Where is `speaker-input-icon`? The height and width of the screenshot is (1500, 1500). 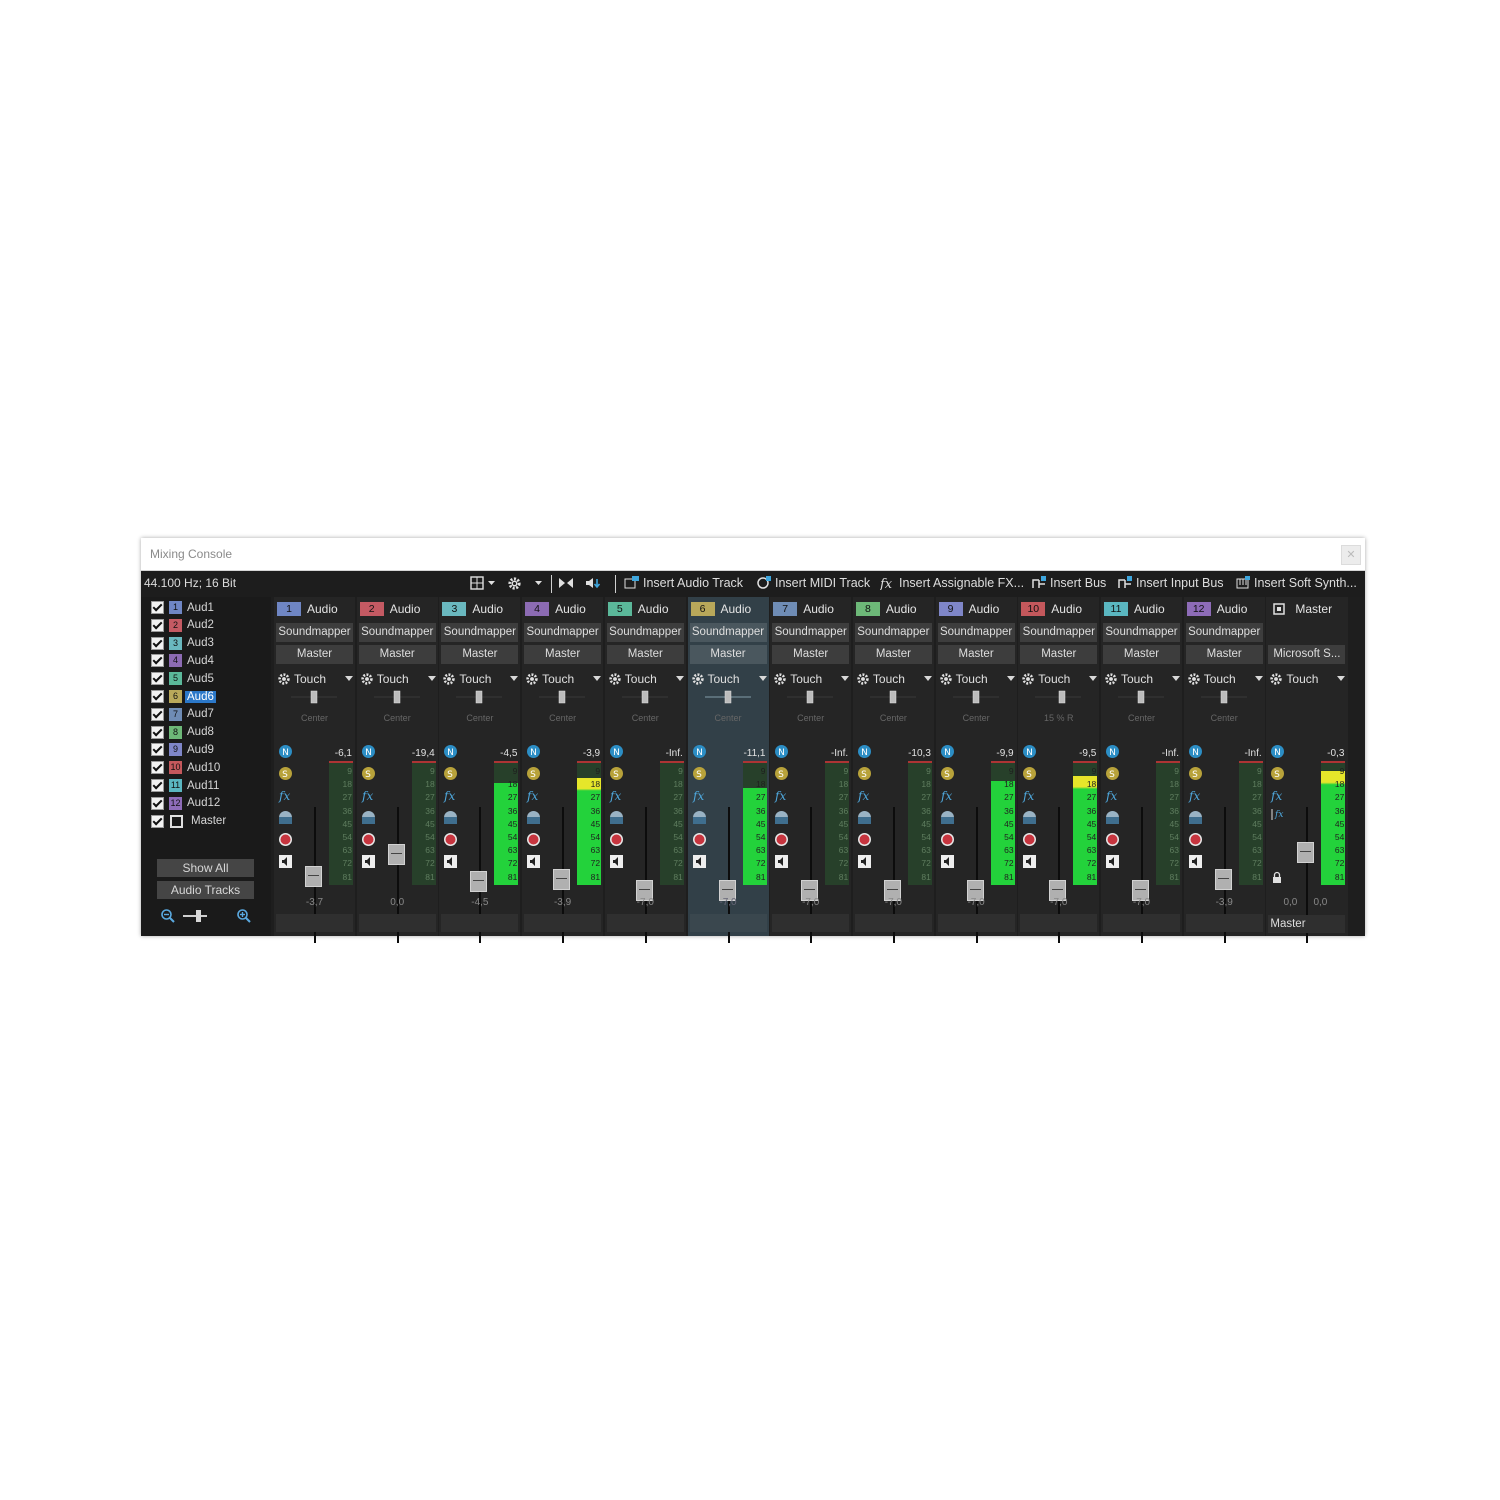 speaker-input-icon is located at coordinates (595, 583).